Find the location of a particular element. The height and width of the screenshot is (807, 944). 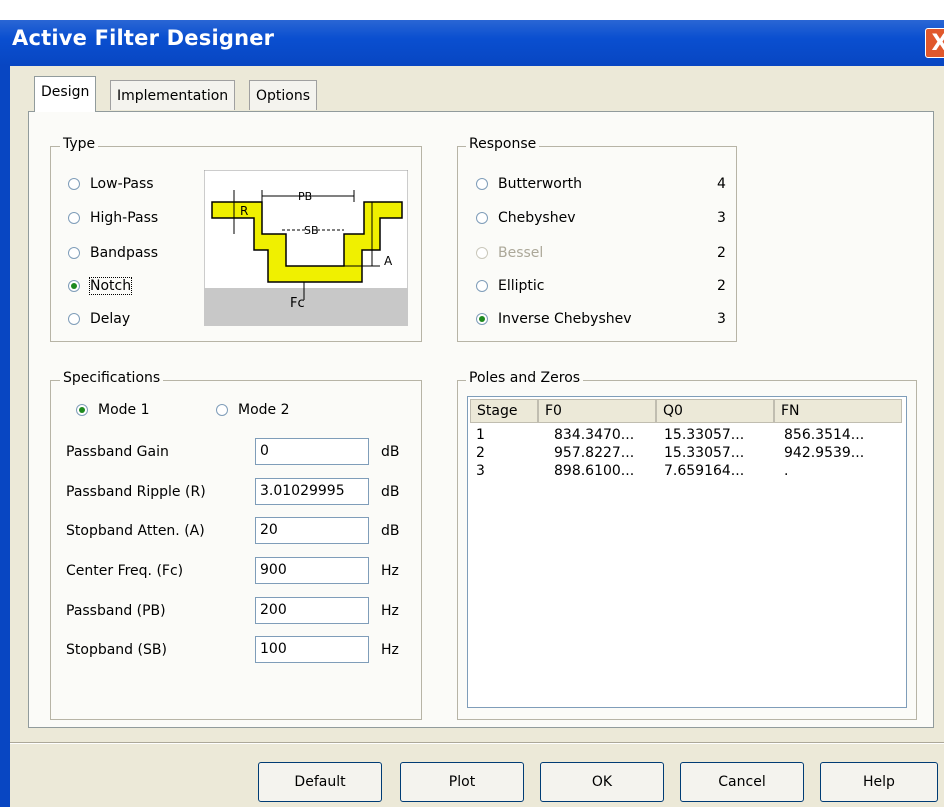

stopband-atten-unit: dB is located at coordinates (390, 531).